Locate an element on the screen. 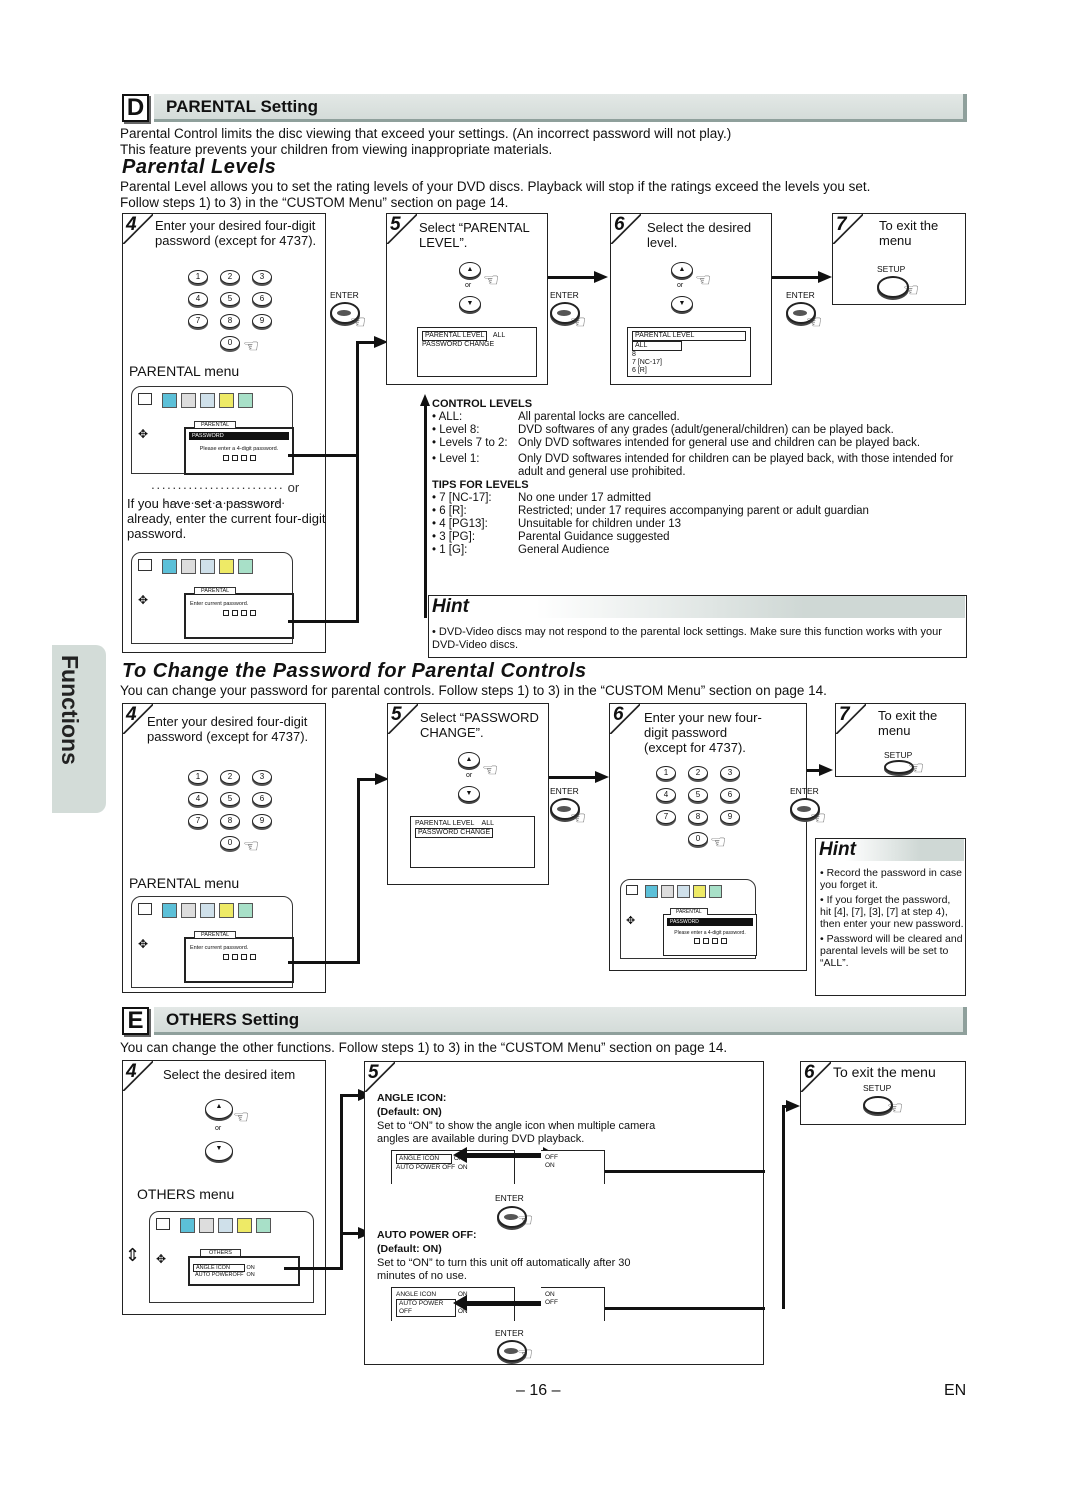 This screenshot has height=1486, width=1080. osd-tab: OTHERS is located at coordinates (220, 1252).